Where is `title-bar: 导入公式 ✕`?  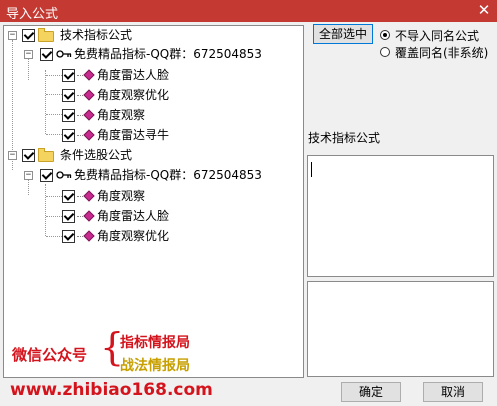 title-bar: 导入公式 ✕ is located at coordinates (248, 11).